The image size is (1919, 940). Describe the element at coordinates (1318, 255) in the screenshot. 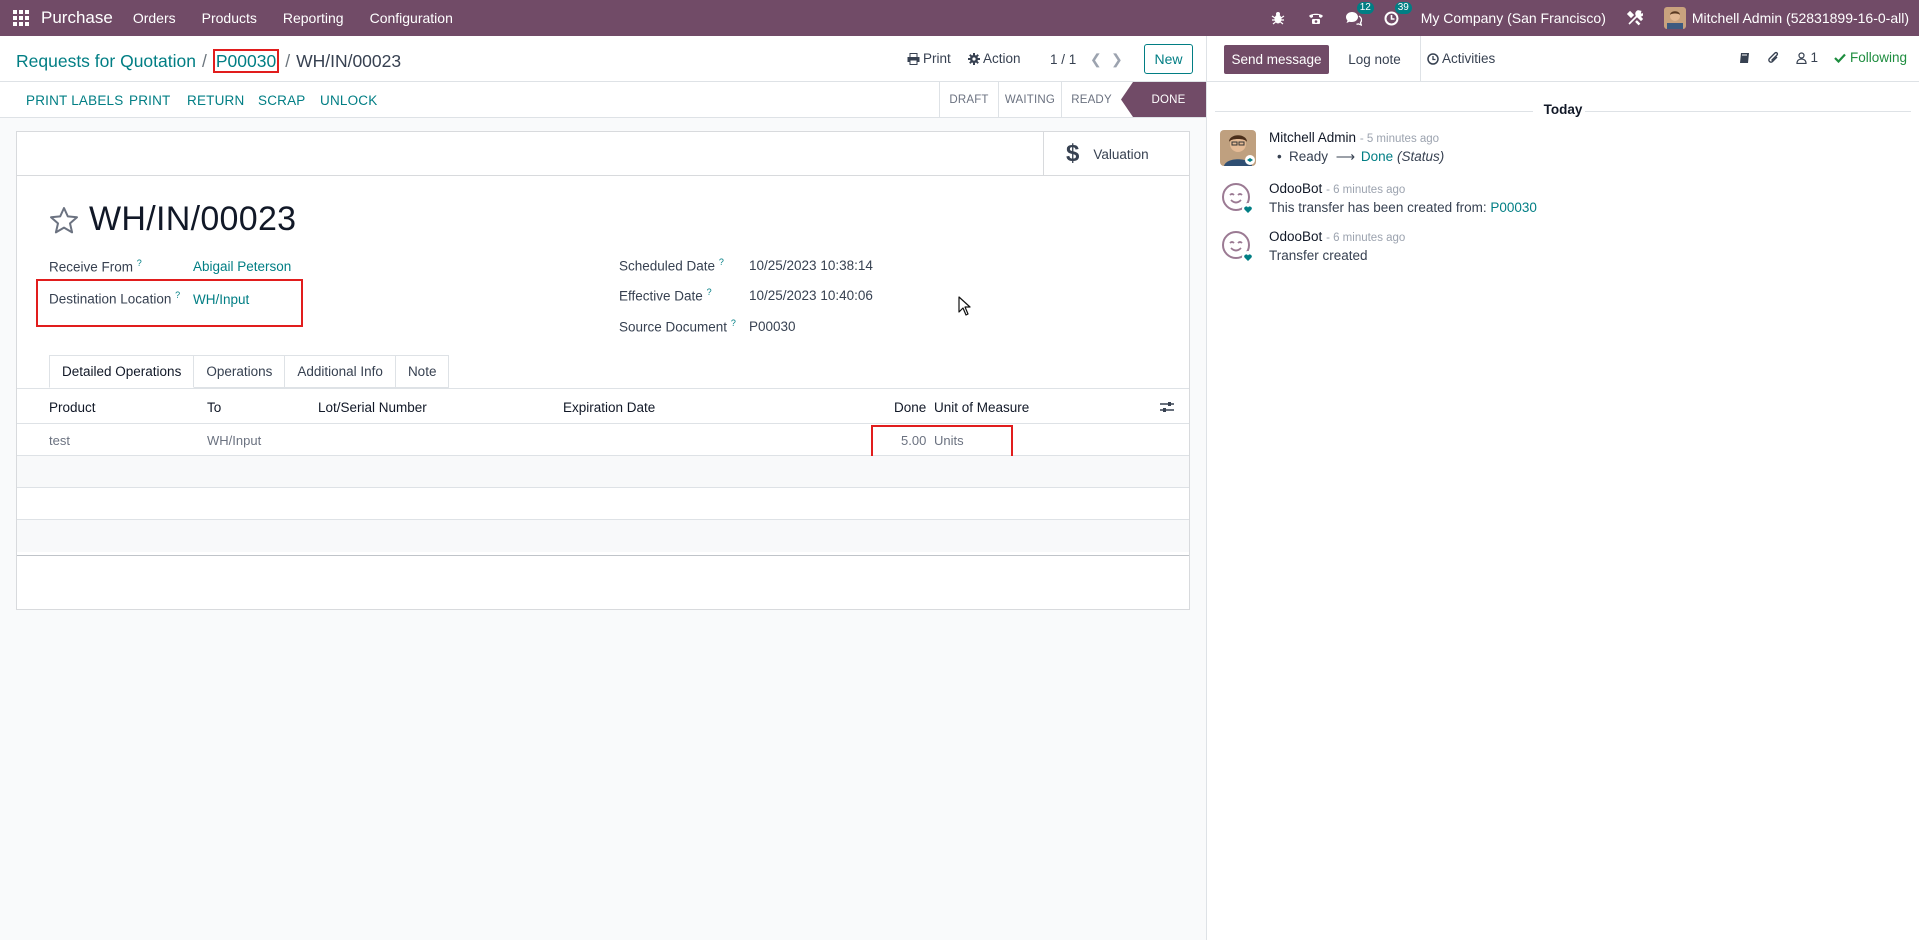

I see `message-body: Transfer created` at that location.